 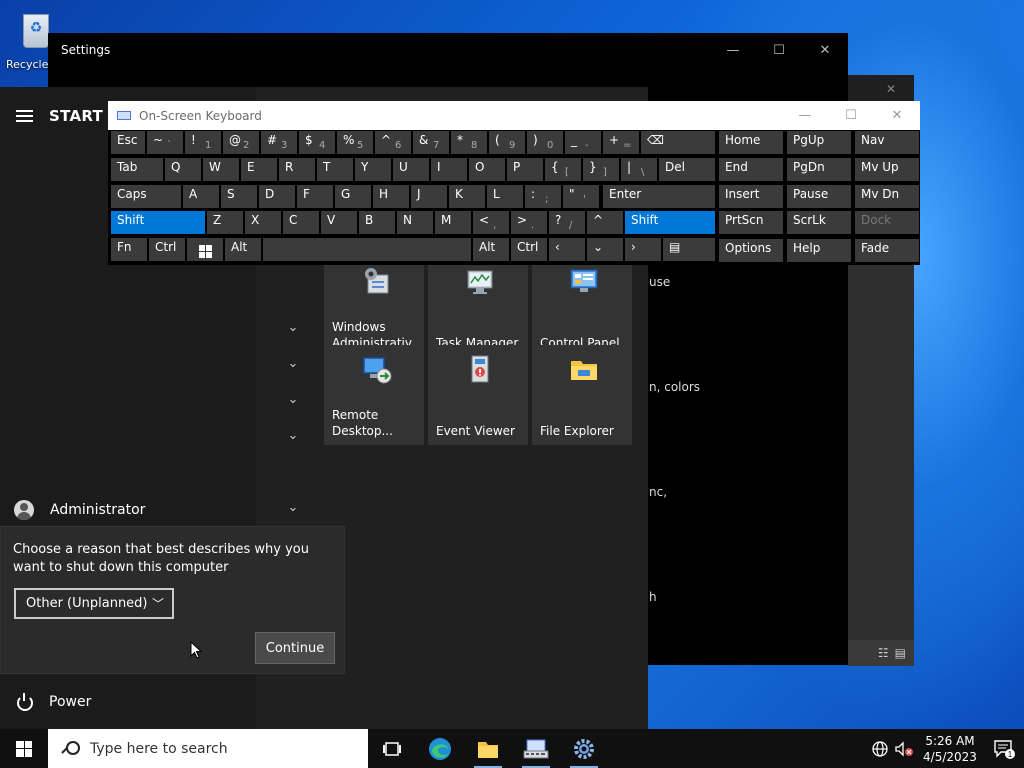 I want to click on file-explorer-taskbar-button, so click(x=488, y=748).